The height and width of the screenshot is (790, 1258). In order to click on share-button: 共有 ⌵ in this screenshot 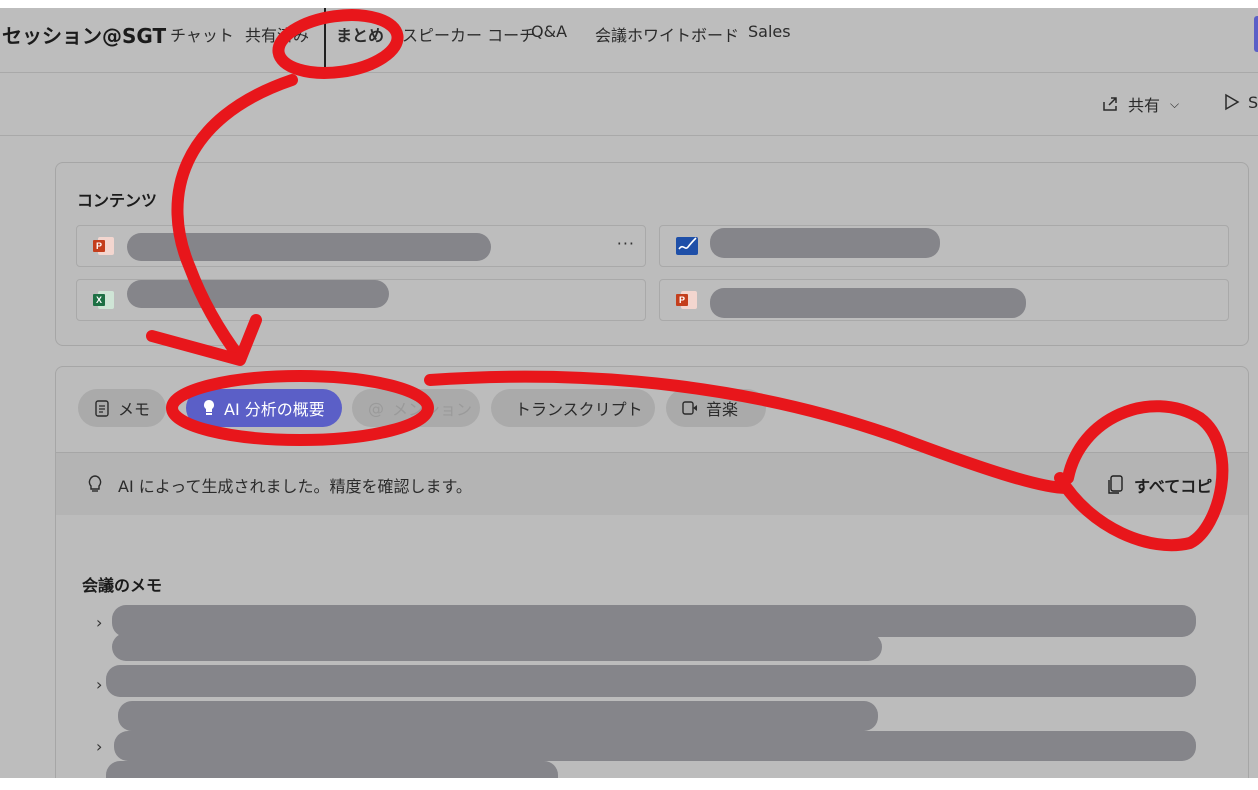, I will do `click(1139, 104)`.